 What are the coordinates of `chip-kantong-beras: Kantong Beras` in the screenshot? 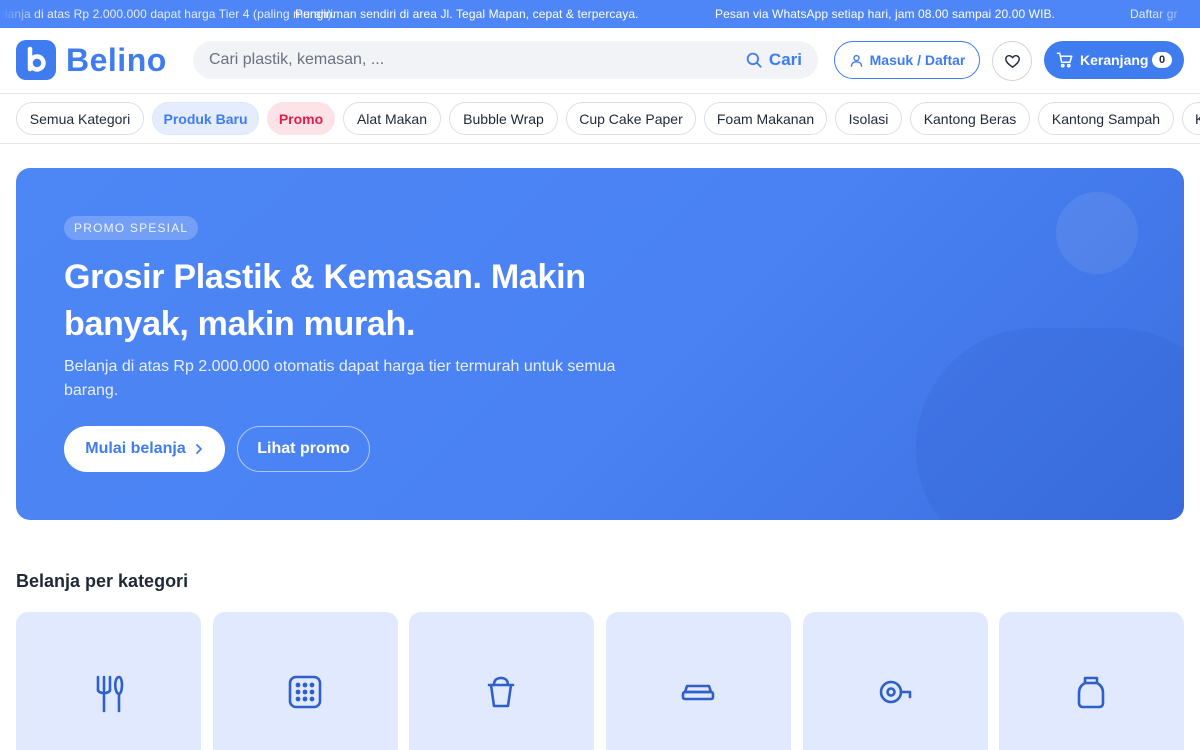 It's located at (970, 118).